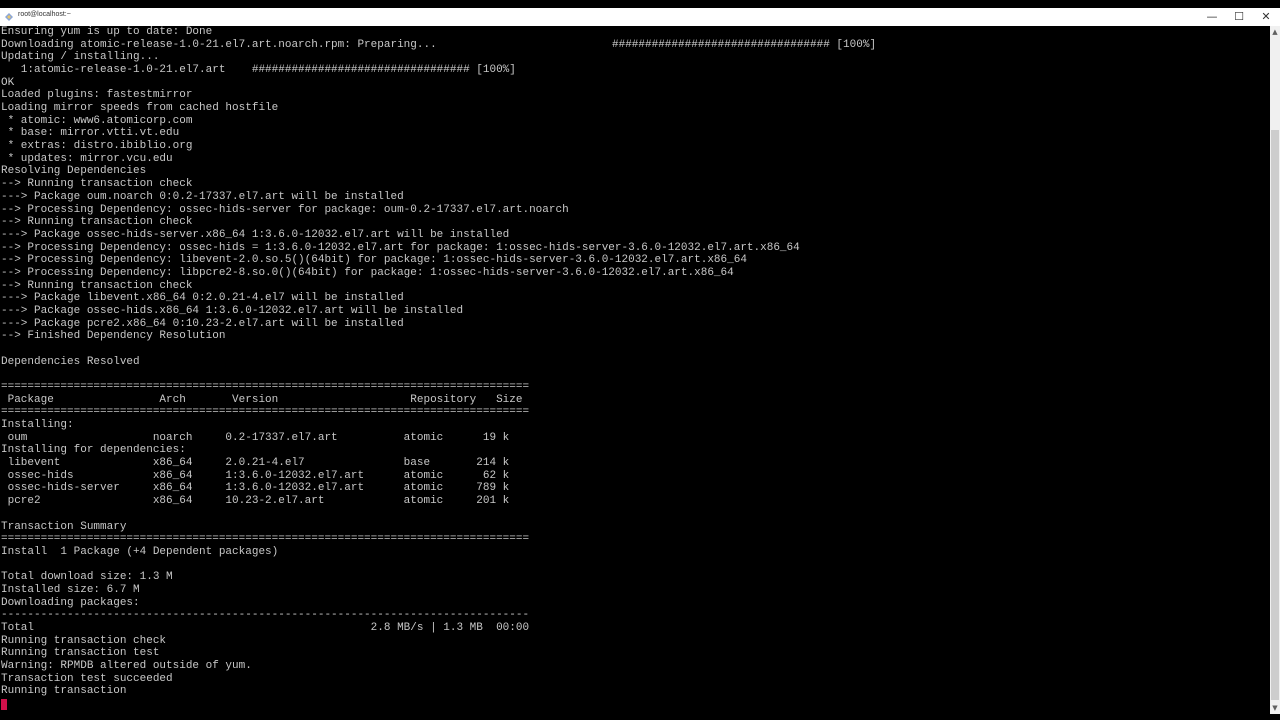 The image size is (1280, 720). I want to click on scroll-down-icon: ▼, so click(1275, 708).